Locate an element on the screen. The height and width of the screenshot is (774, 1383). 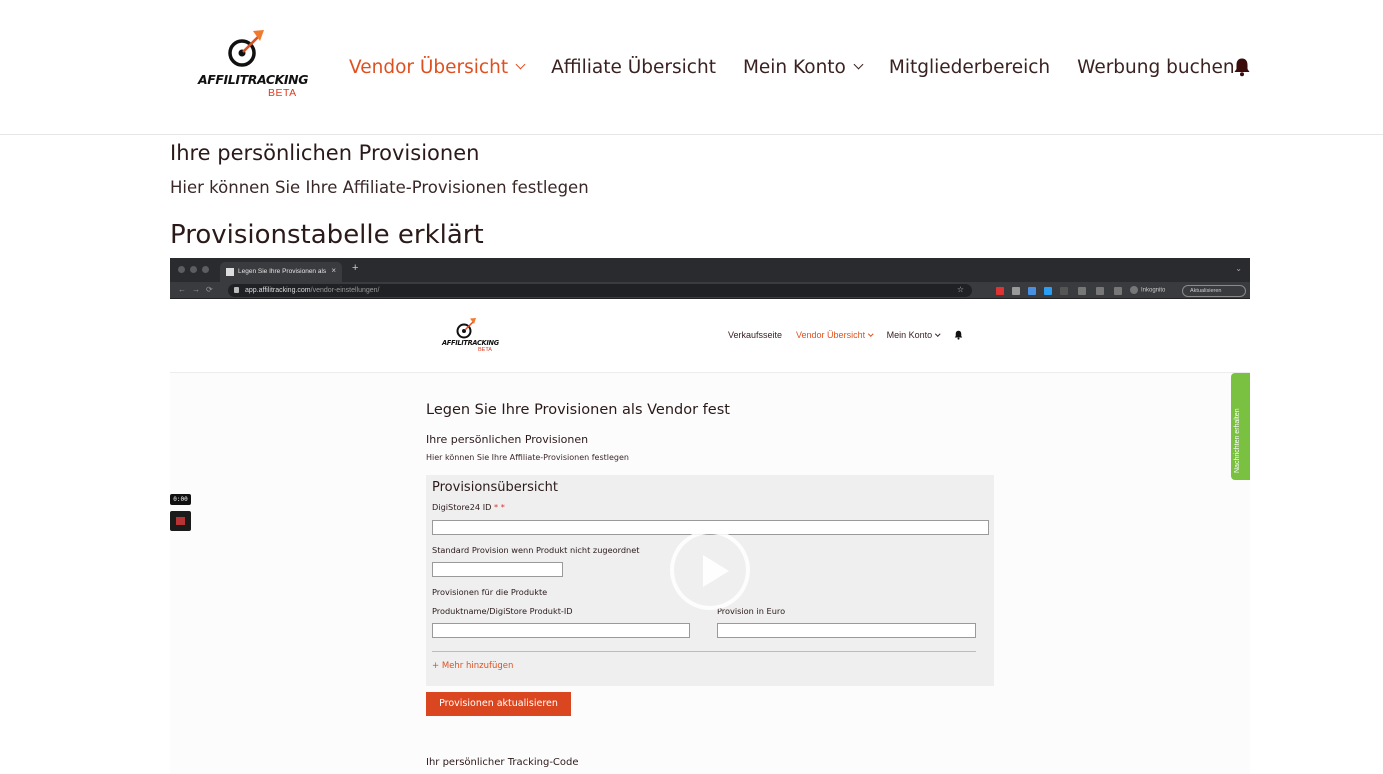
side-tab-label: Nachrichten erhalten is located at coordinates (1237, 440).